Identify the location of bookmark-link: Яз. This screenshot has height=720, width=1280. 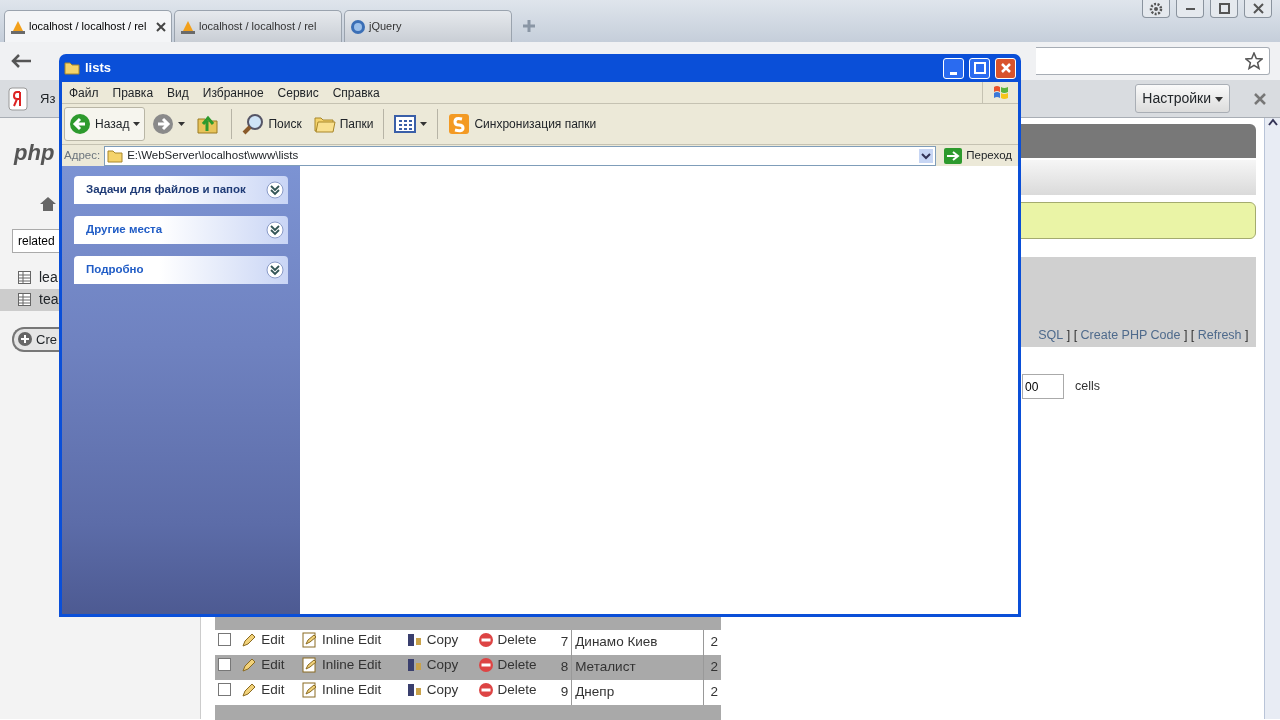
(48, 98).